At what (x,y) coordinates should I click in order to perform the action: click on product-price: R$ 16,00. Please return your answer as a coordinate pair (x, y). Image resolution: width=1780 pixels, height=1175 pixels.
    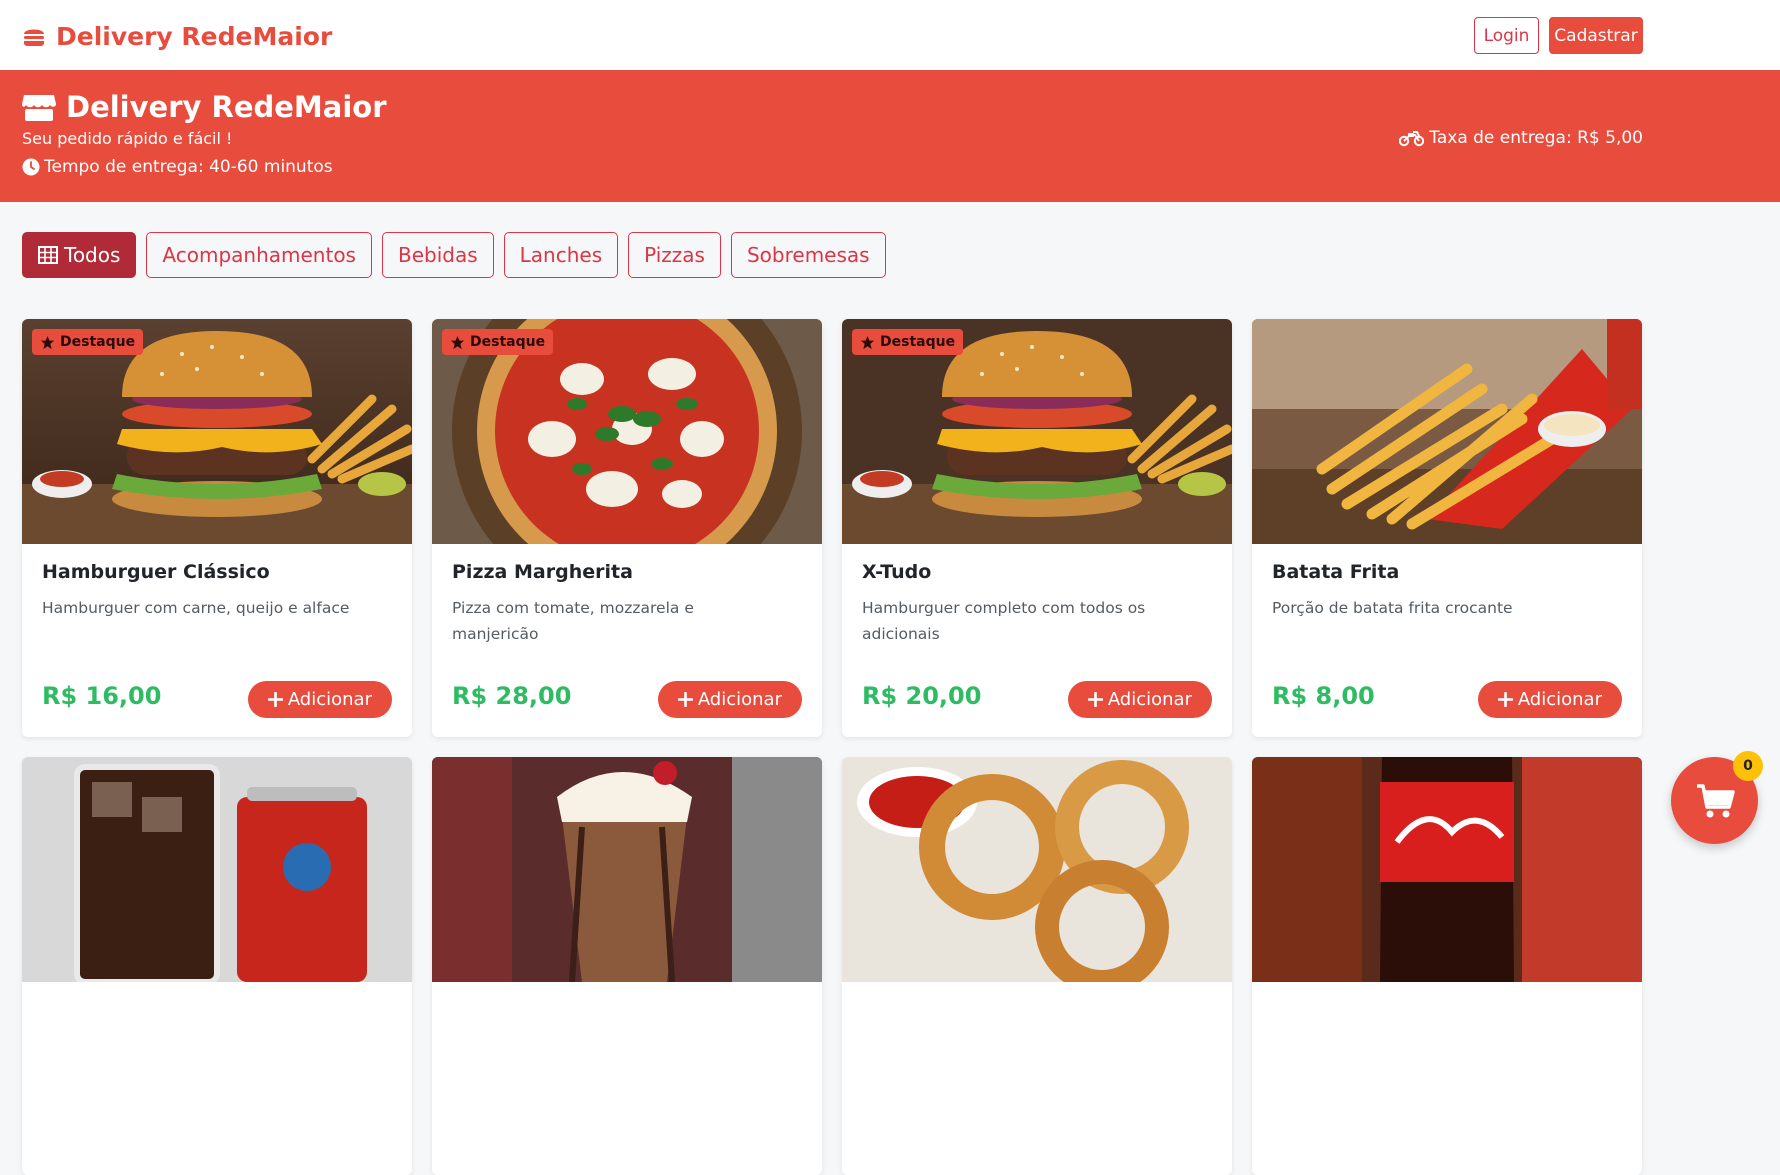
    Looking at the image, I should click on (102, 696).